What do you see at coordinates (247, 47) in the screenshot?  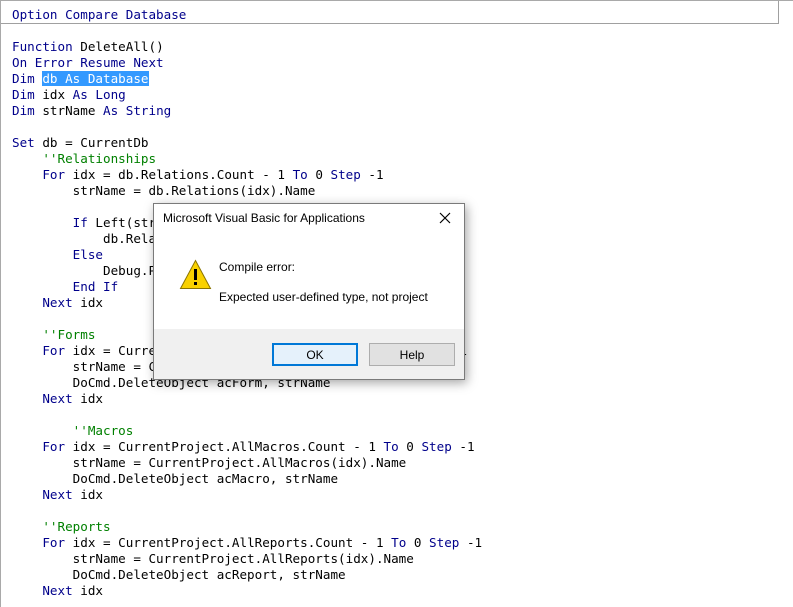 I see `code-line: Function DeleteAll()` at bounding box center [247, 47].